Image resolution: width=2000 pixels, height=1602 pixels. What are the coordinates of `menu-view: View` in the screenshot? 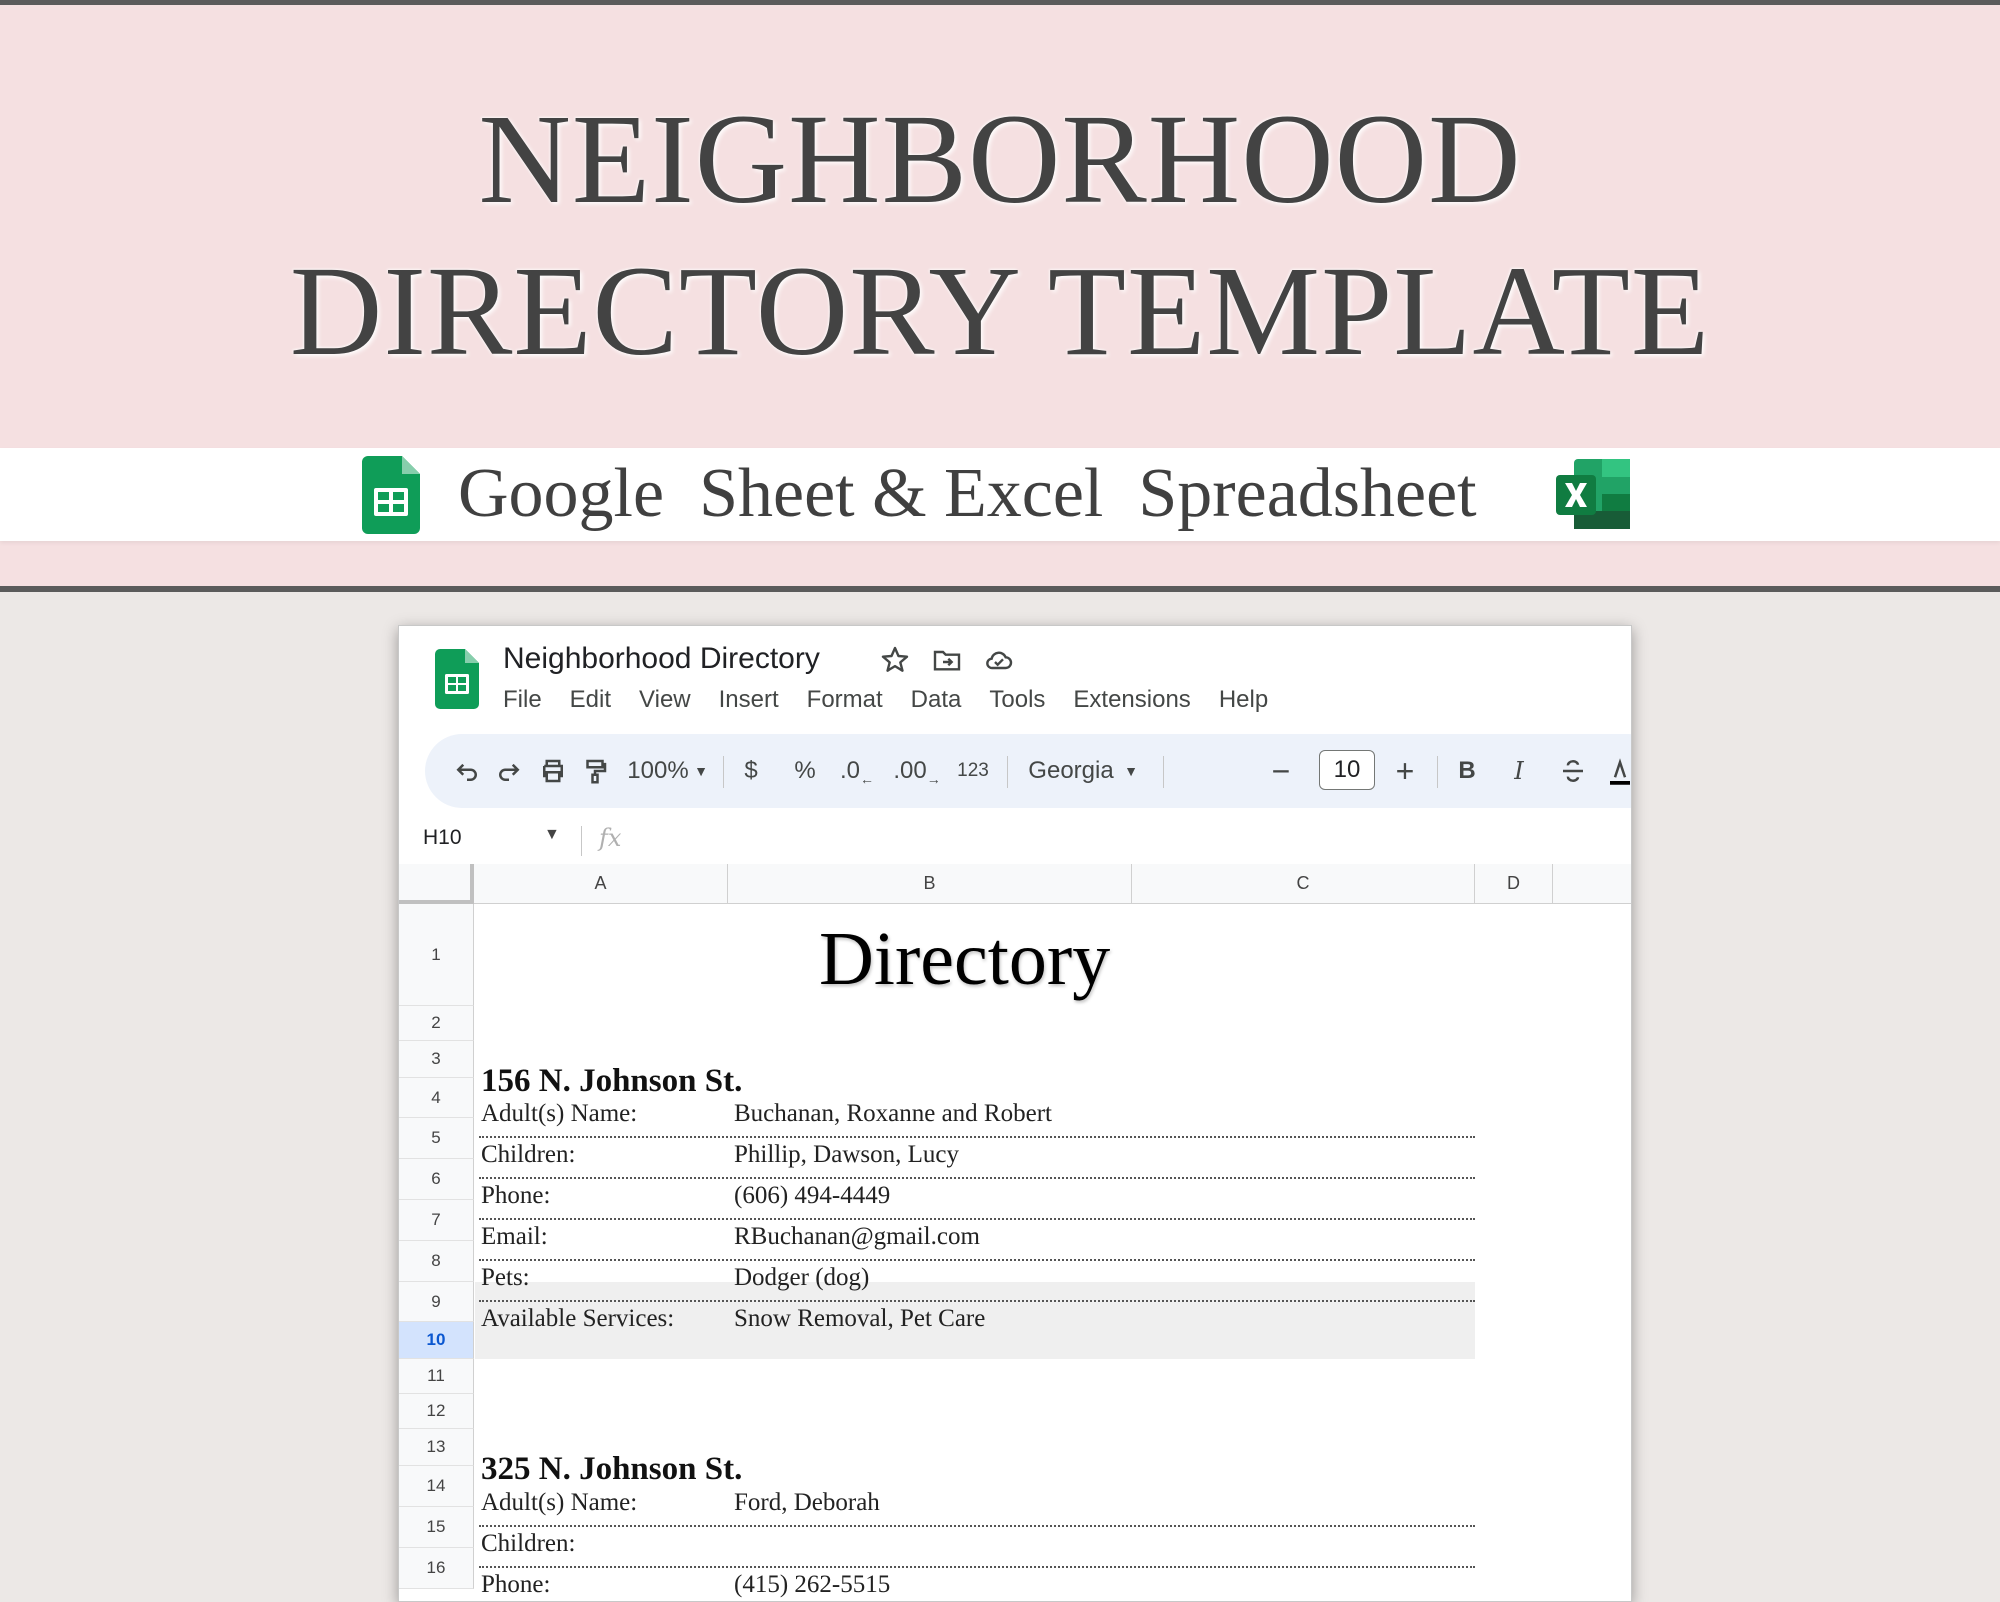 It's located at (665, 700).